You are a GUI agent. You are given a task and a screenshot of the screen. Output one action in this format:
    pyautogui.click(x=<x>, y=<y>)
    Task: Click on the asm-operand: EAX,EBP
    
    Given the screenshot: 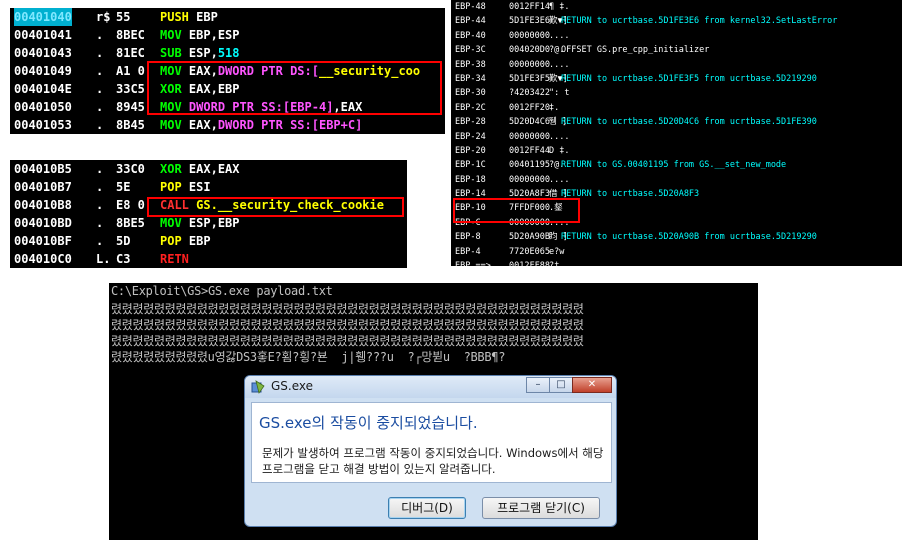 What is the action you would take?
    pyautogui.click(x=214, y=89)
    